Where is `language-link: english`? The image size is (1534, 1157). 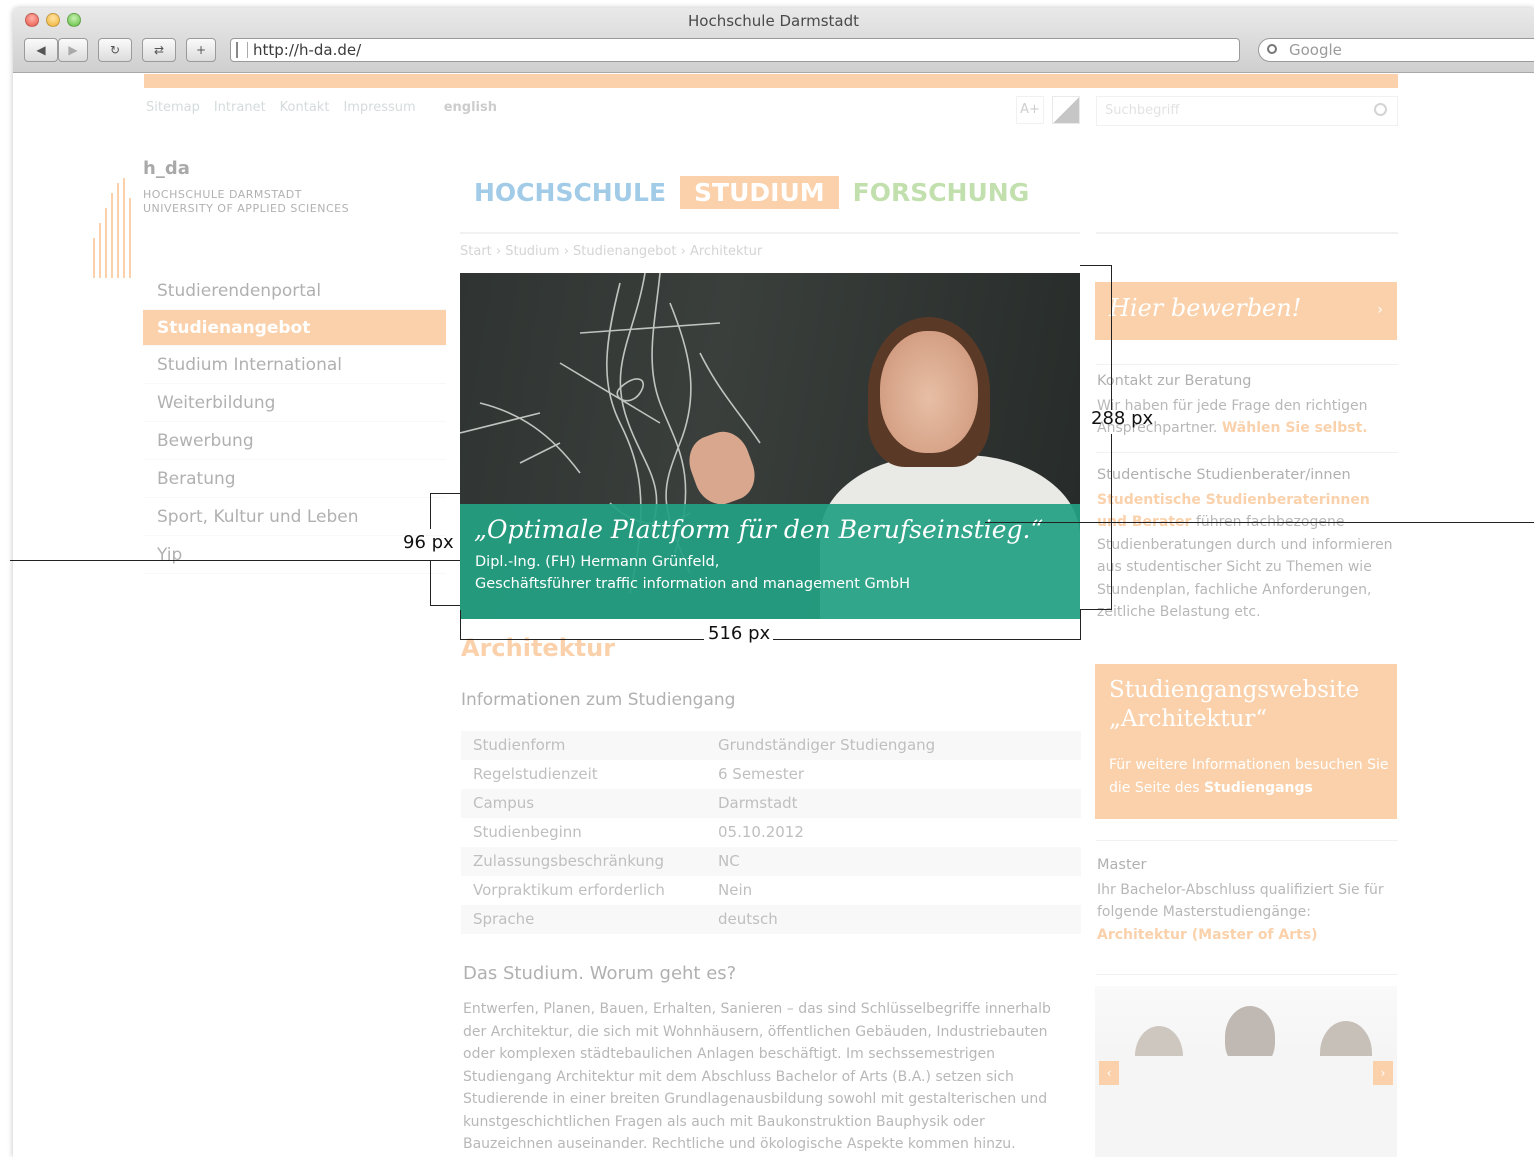 language-link: english is located at coordinates (470, 107).